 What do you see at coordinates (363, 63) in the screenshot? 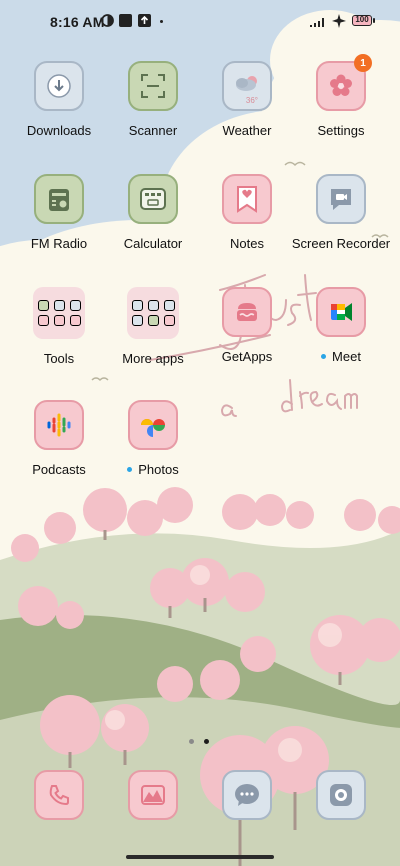
I see `notification-badge: 1` at bounding box center [363, 63].